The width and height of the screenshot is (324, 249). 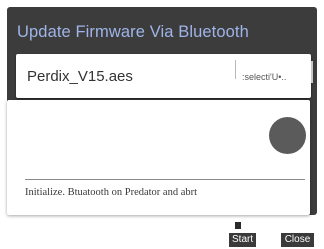 What do you see at coordinates (80, 76) in the screenshot?
I see `selected-file-name: Perdix_V15.aes` at bounding box center [80, 76].